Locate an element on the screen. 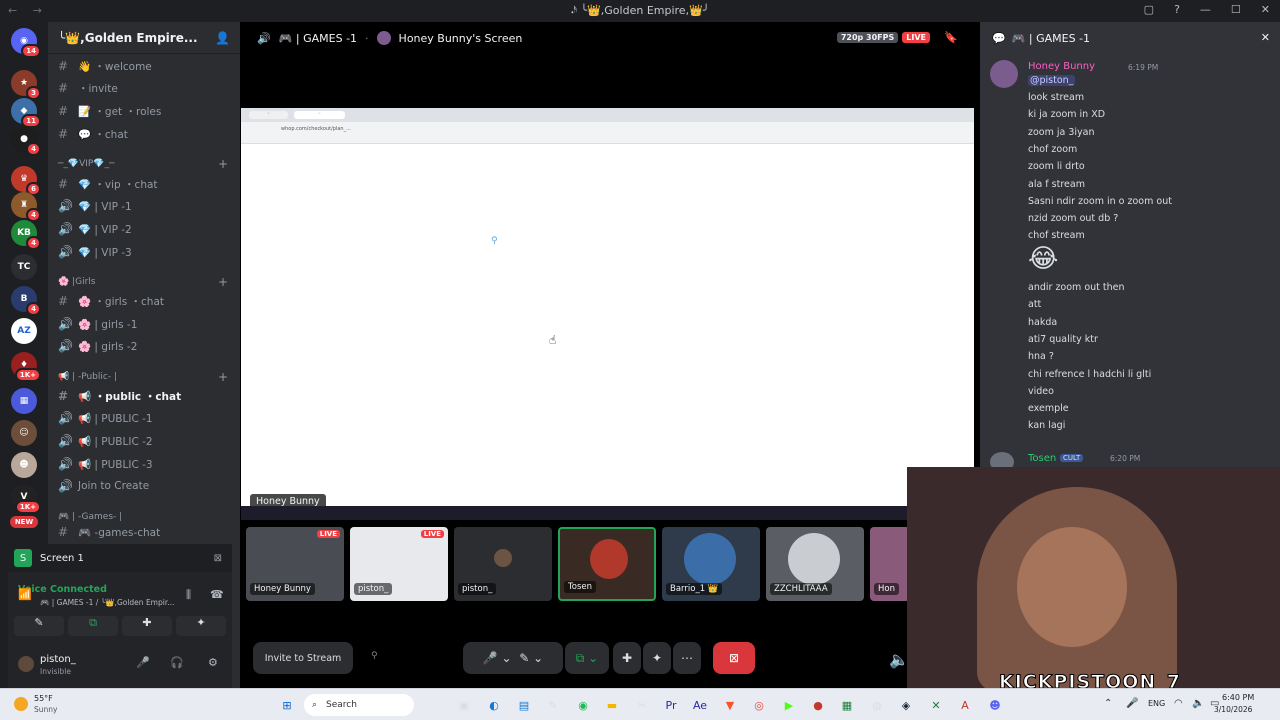 This screenshot has width=1280, height=720. file-explorer-icon: ▬ is located at coordinates (612, 705).